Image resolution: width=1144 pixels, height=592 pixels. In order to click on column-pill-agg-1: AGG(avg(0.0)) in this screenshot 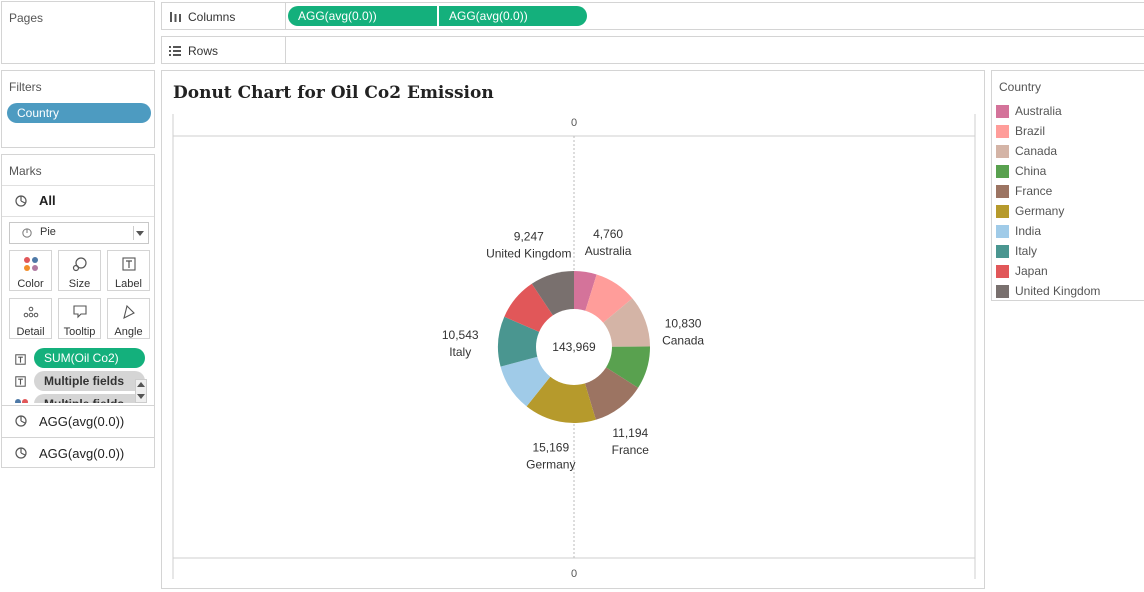, I will do `click(362, 16)`.